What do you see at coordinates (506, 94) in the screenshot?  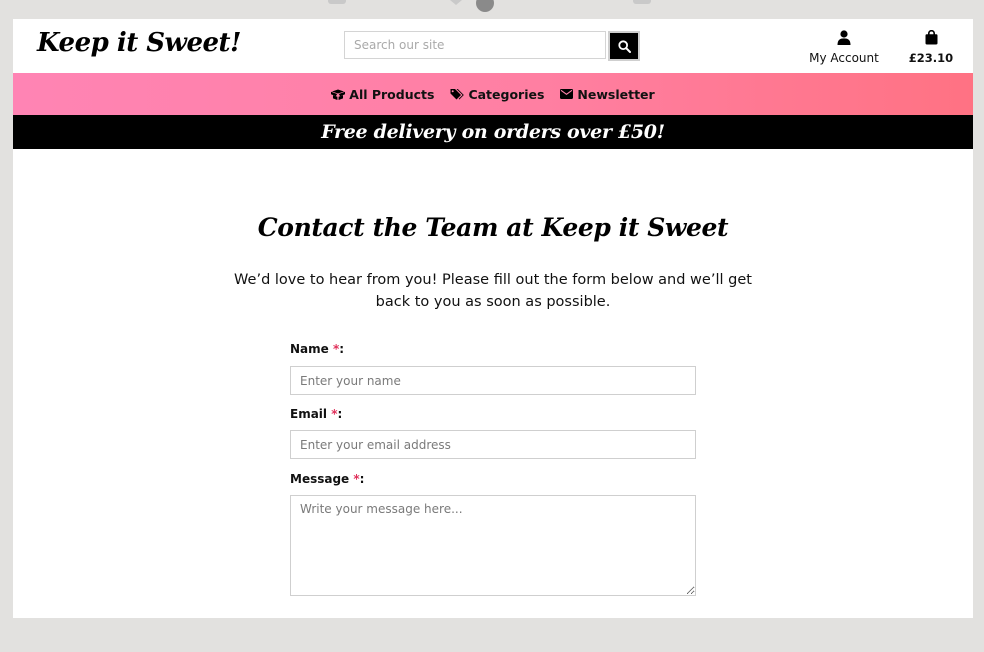 I see `nav-item-label: Categories` at bounding box center [506, 94].